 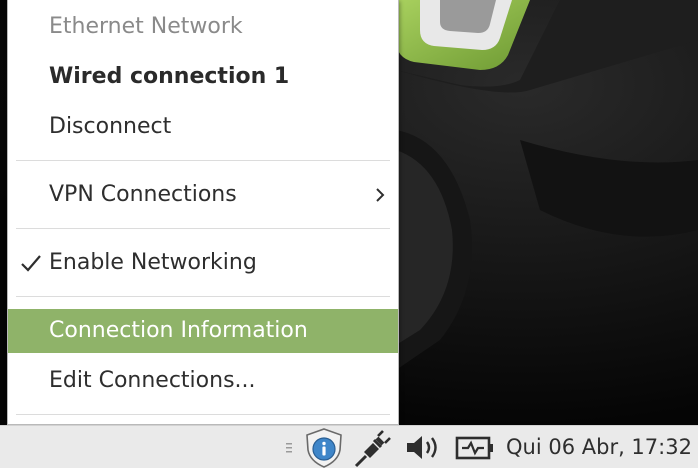 I want to click on checkmark-icon, so click(x=31, y=263).